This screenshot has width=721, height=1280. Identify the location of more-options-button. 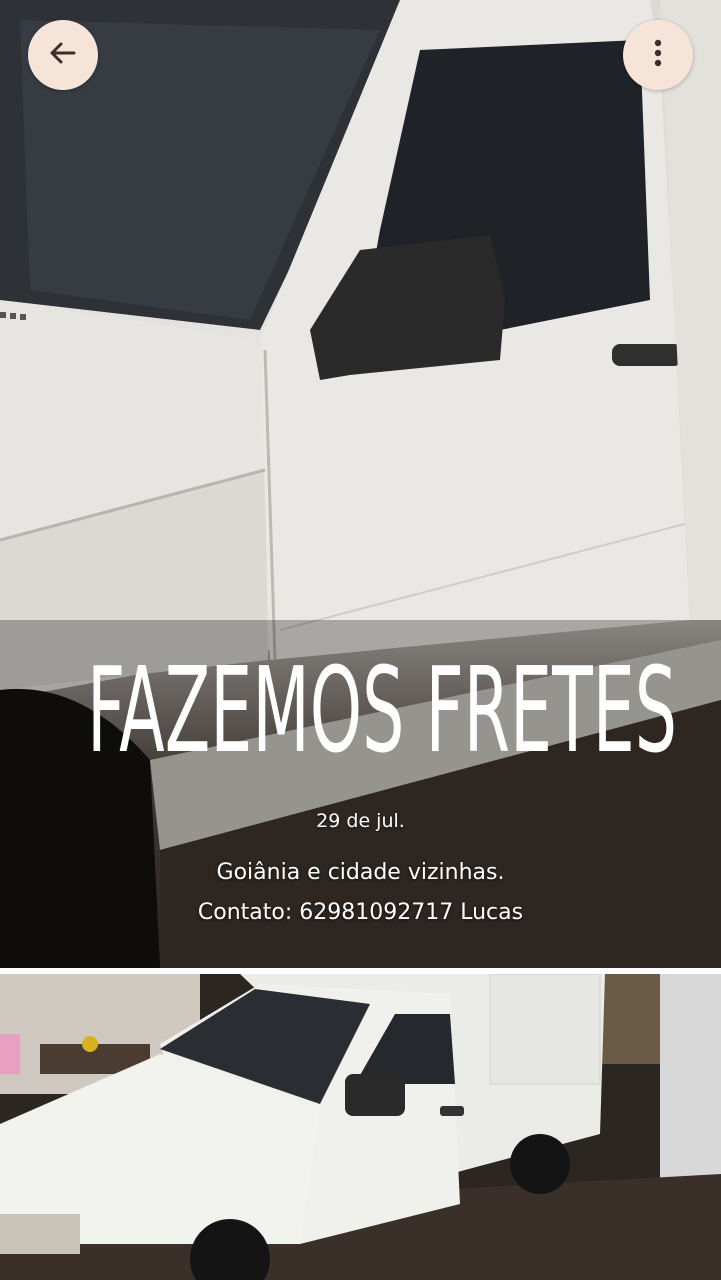
(658, 55).